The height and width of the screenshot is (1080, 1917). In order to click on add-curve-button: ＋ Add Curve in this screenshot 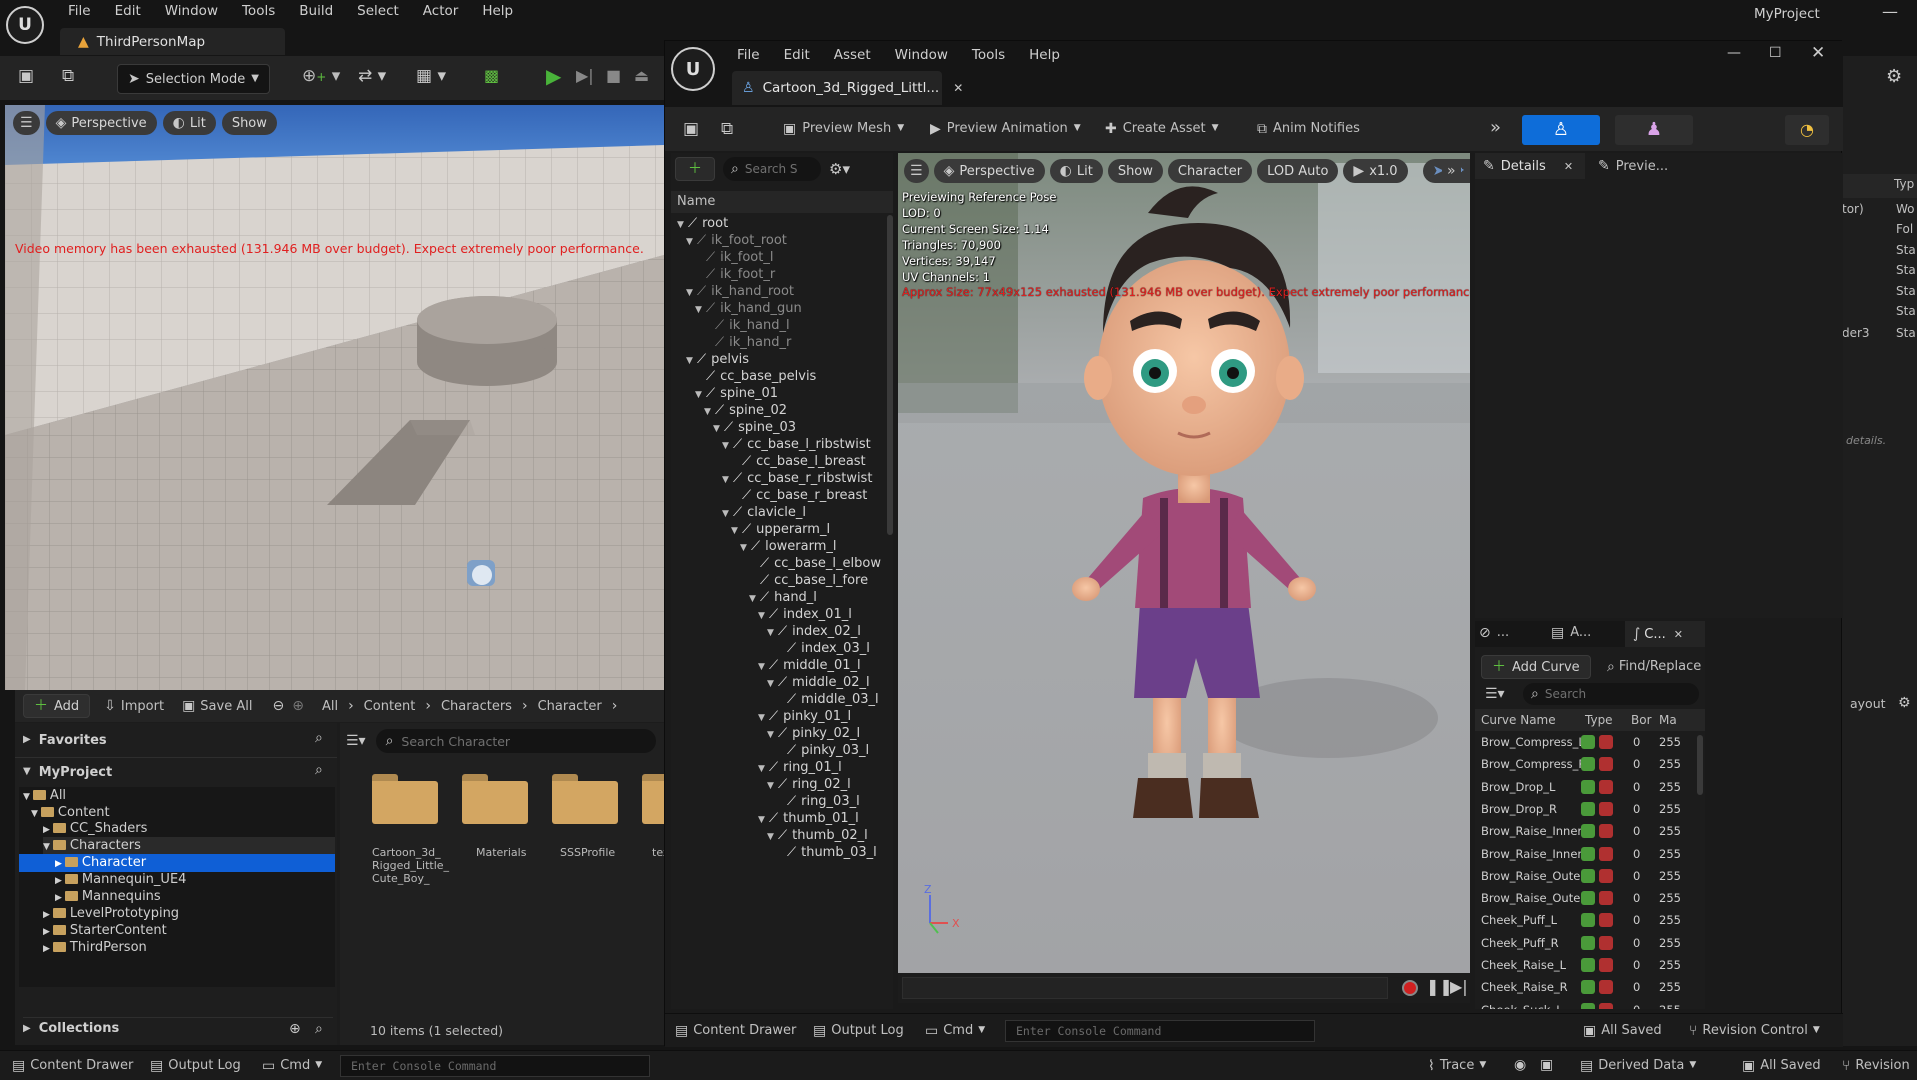, I will do `click(1536, 667)`.